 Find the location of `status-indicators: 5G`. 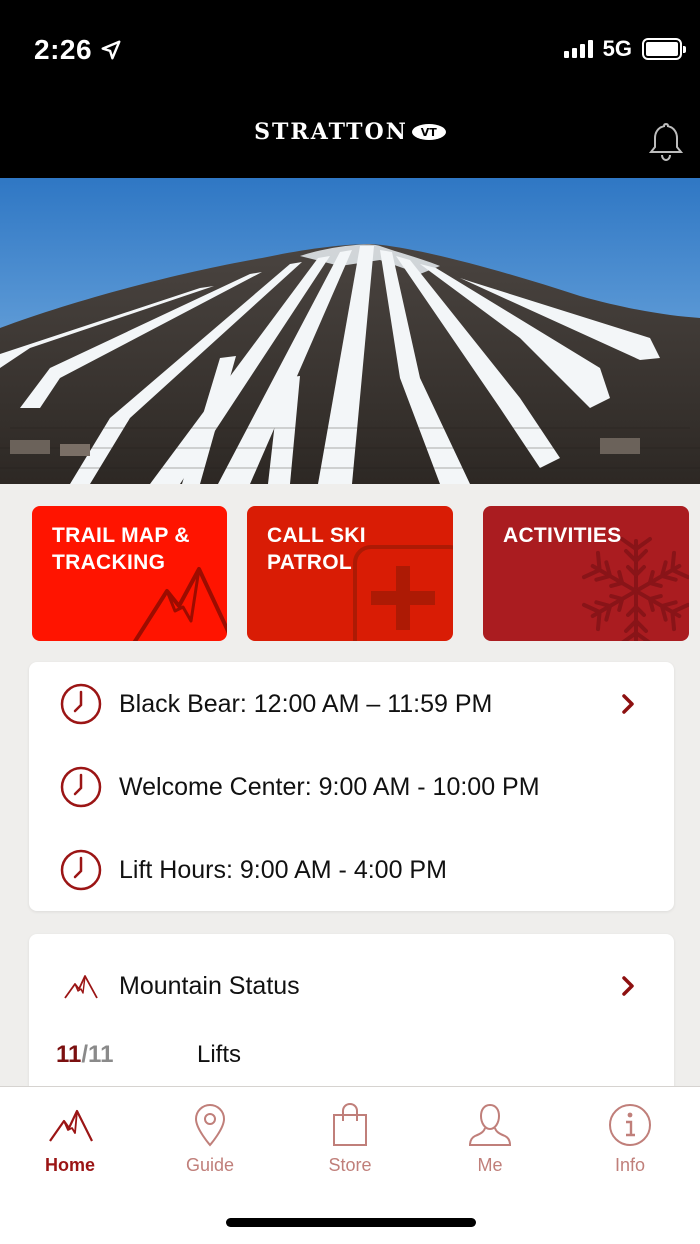

status-indicators: 5G is located at coordinates (624, 49).